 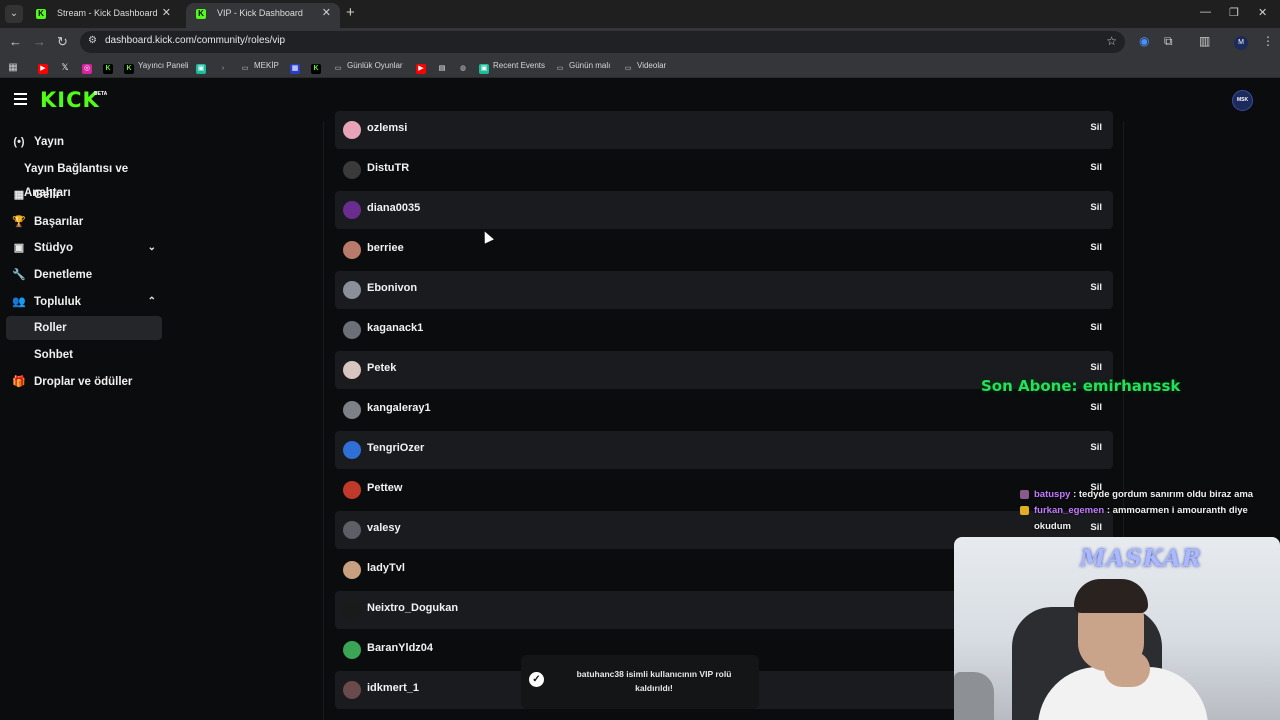 What do you see at coordinates (84, 355) in the screenshot?
I see `sidebar-item-sohbet: Sohbet` at bounding box center [84, 355].